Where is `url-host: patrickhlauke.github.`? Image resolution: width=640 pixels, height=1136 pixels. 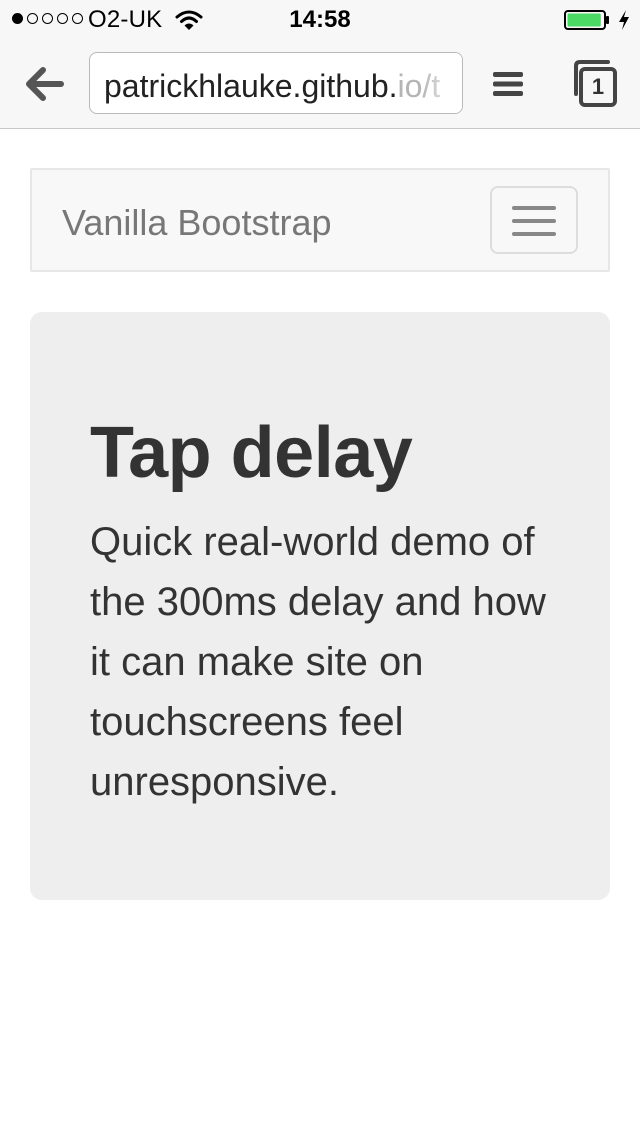 url-host: patrickhlauke.github. is located at coordinates (251, 86).